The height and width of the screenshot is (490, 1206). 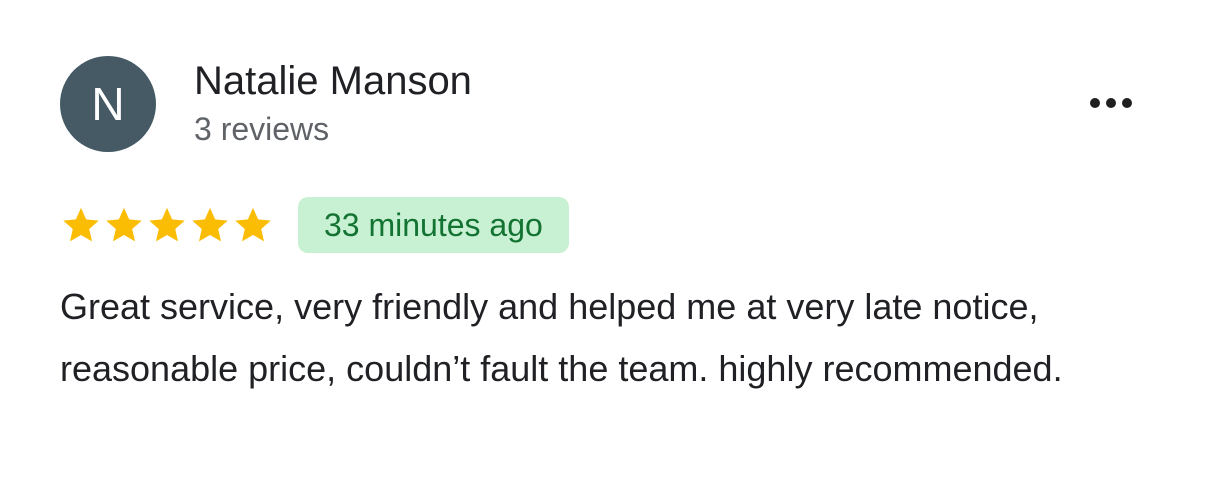 I want to click on more-options-button, so click(x=1111, y=103).